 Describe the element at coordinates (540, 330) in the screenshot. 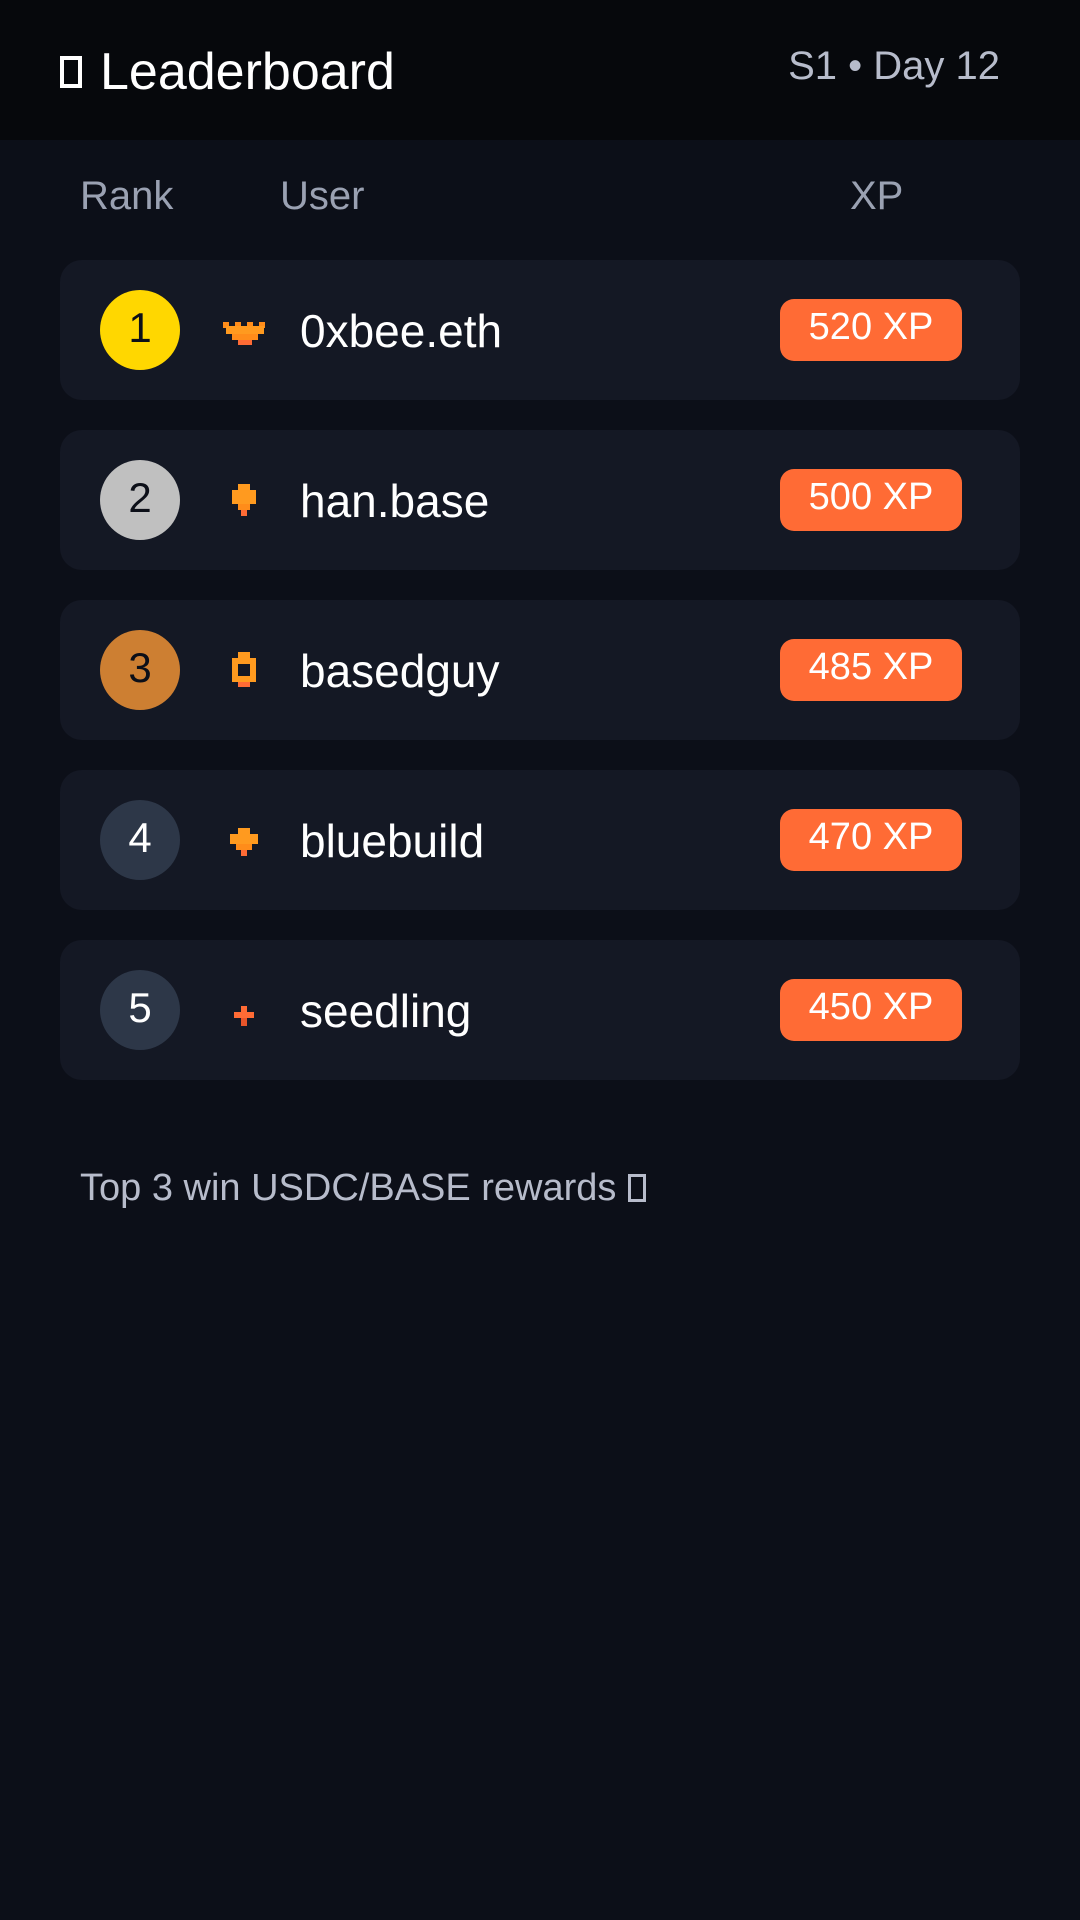

I see `leaderboard-row: 1 0xbee.eth 520 XP` at that location.